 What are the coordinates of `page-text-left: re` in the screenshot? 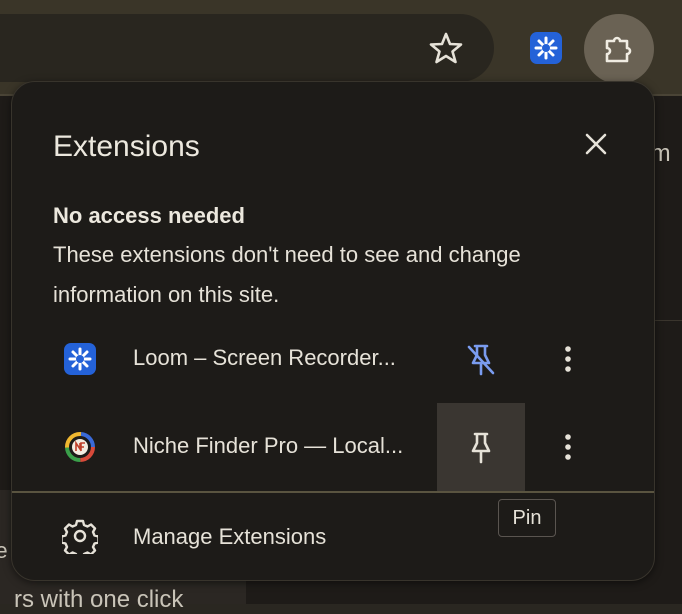 It's located at (4, 550).